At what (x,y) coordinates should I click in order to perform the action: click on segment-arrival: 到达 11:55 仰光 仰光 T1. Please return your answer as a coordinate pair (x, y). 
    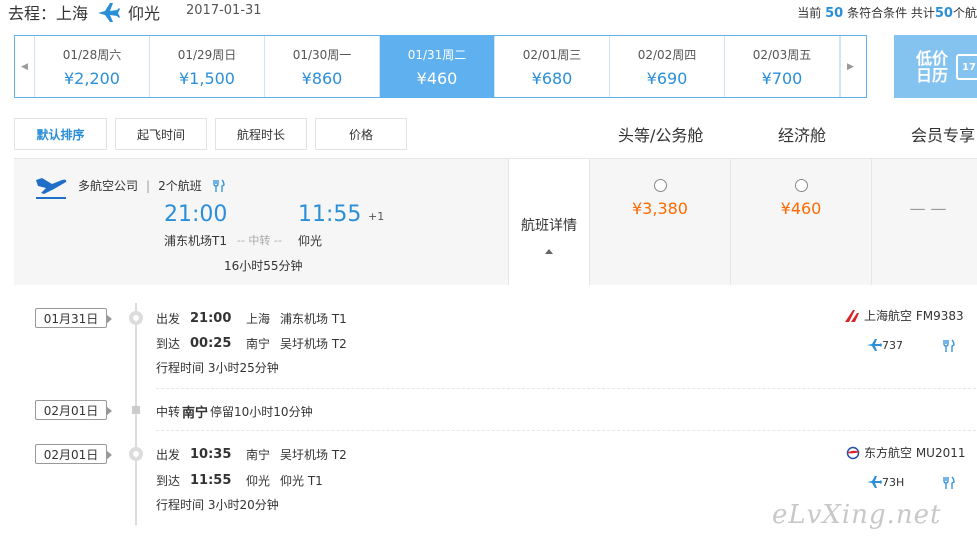
    Looking at the image, I should click on (239, 480).